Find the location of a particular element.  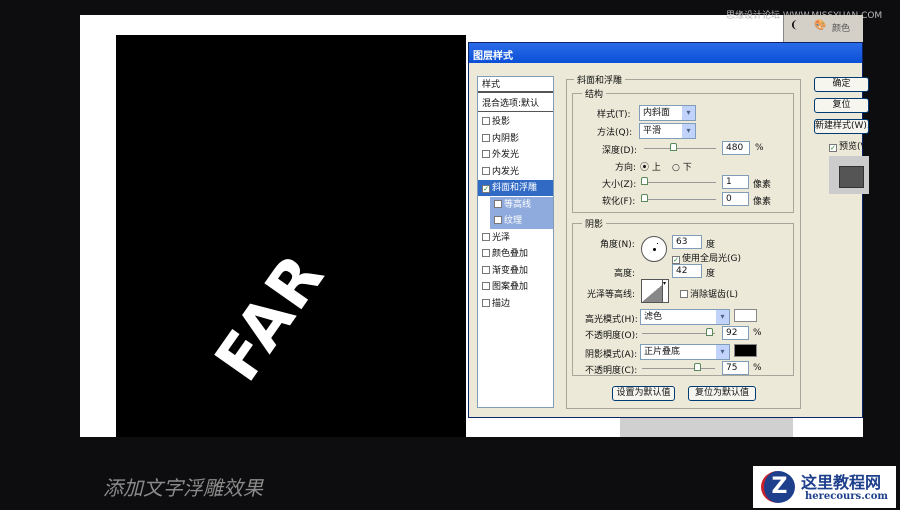

effect-item: 渐变叠加 is located at coordinates (515, 271).